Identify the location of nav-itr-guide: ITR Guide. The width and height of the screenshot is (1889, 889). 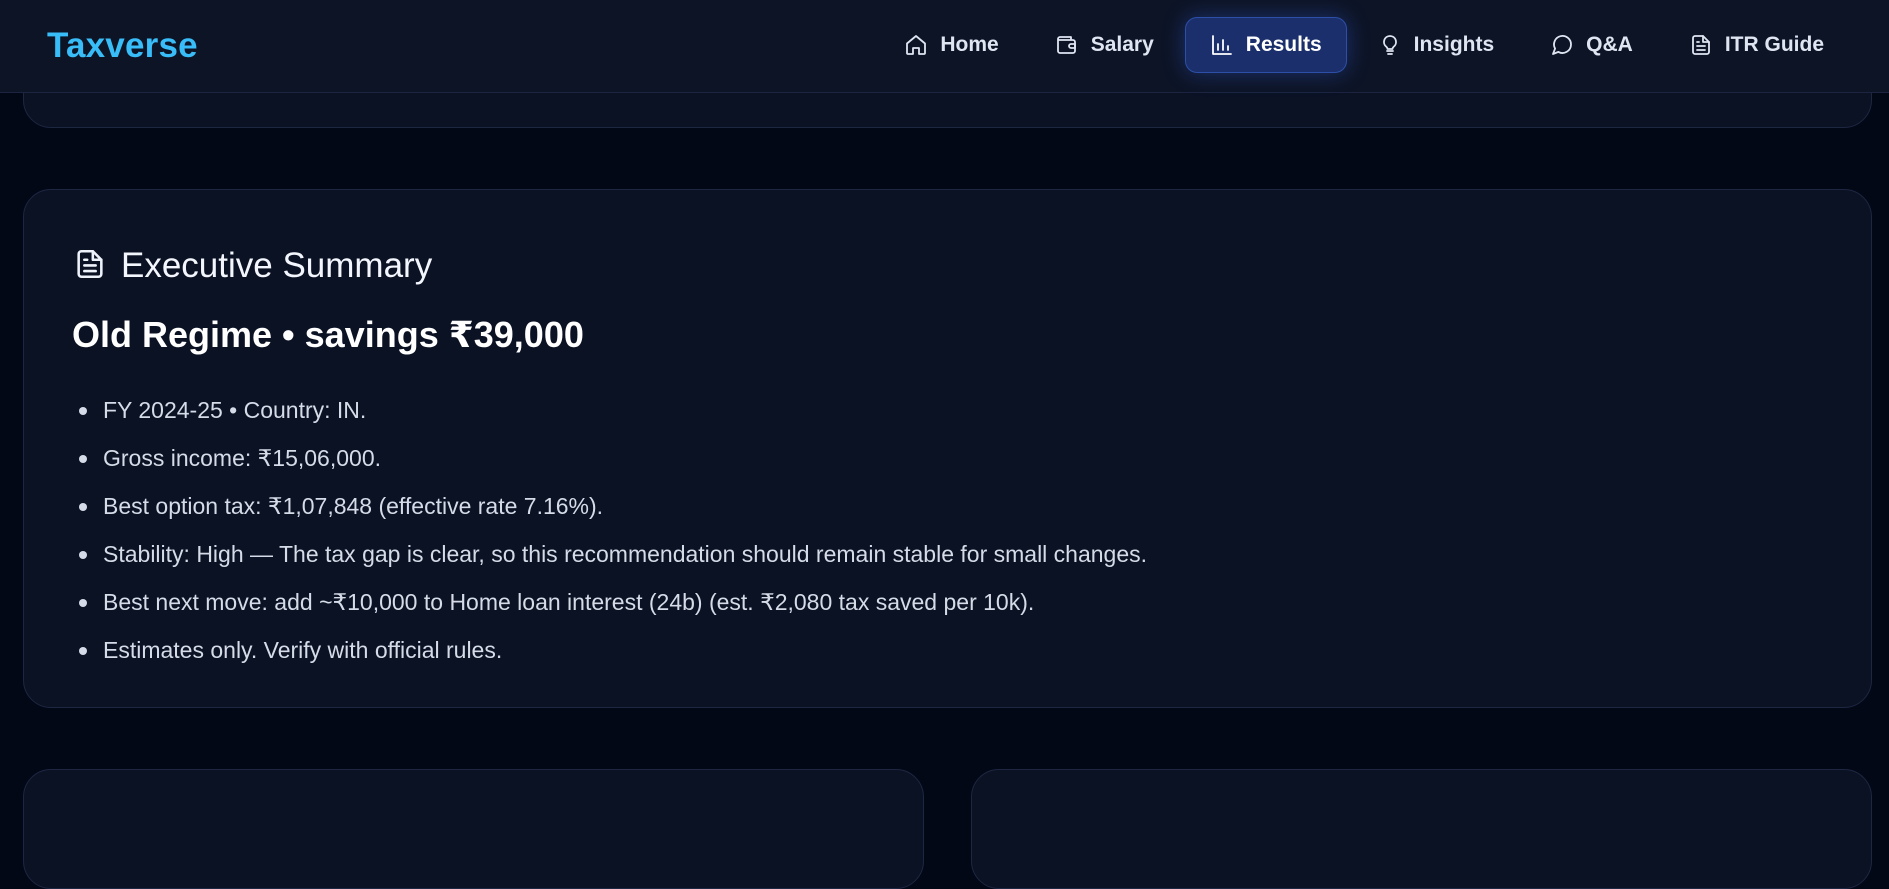
(1756, 45).